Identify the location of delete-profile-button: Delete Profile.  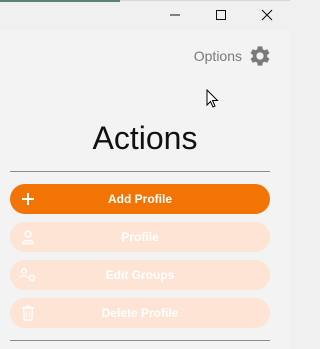
(140, 313).